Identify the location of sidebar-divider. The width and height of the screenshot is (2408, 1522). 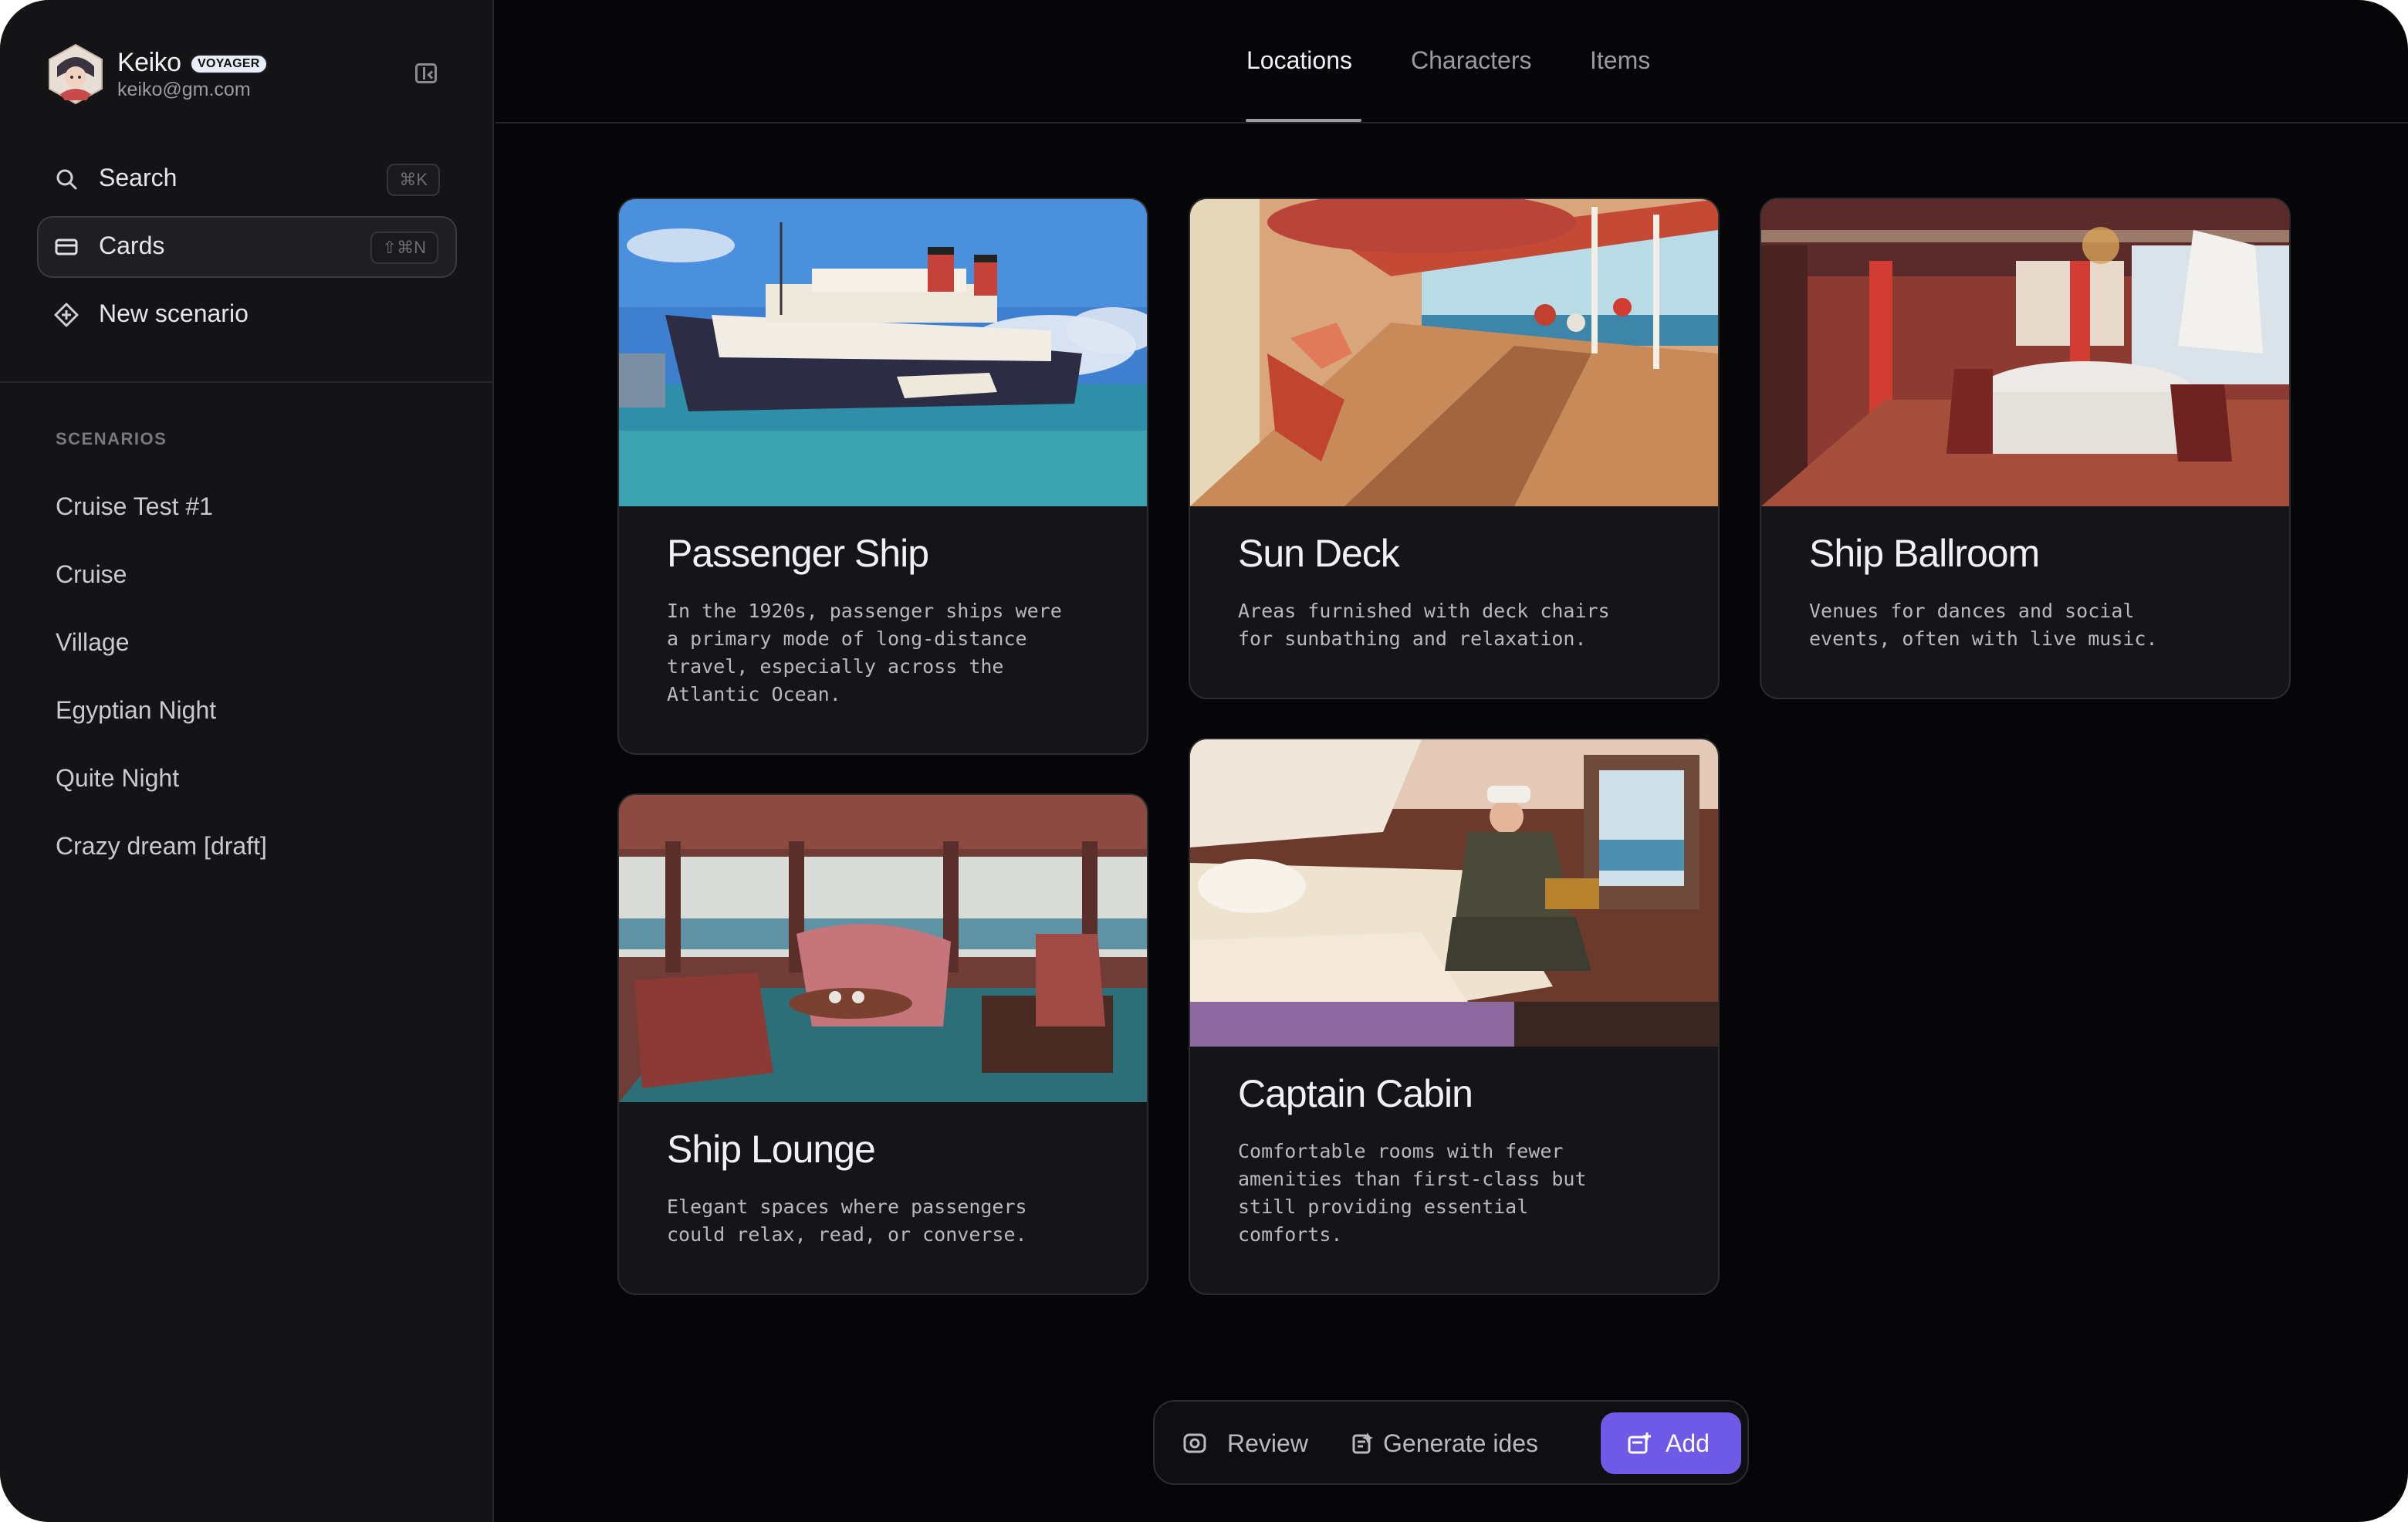
(247, 382).